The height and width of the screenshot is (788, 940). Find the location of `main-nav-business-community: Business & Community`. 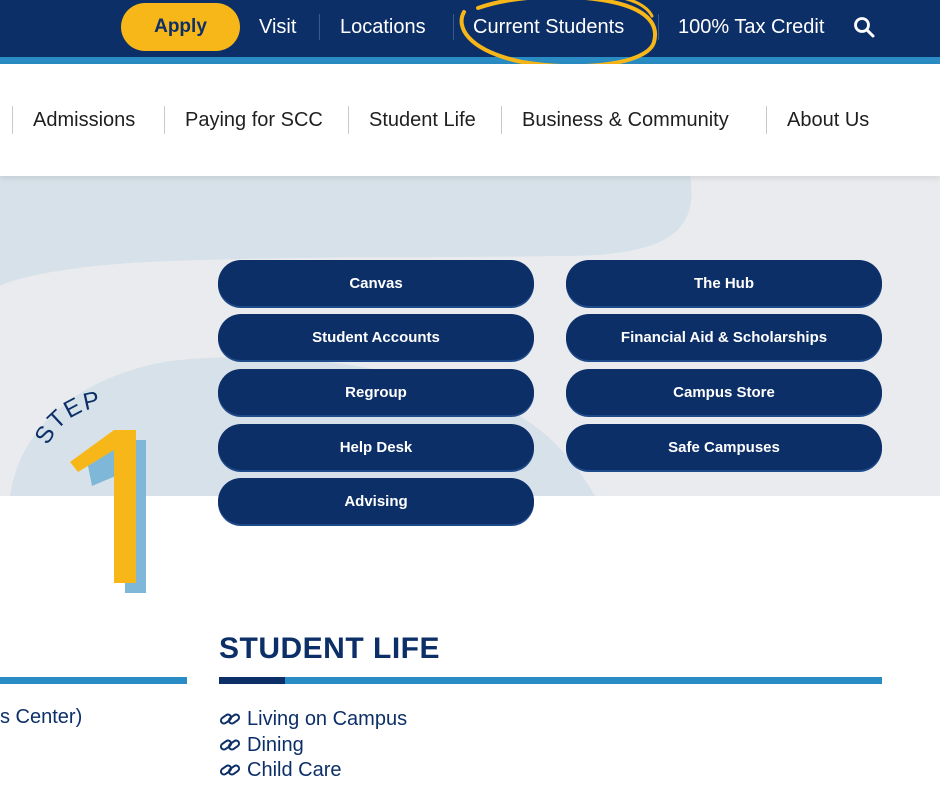

main-nav-business-community: Business & Community is located at coordinates (625, 120).